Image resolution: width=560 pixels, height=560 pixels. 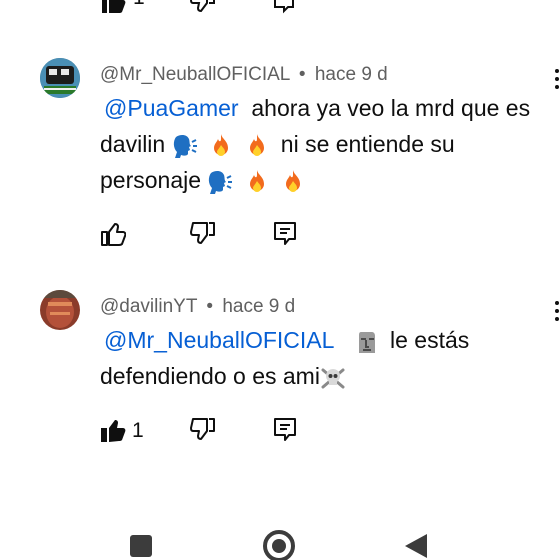 What do you see at coordinates (279, 544) in the screenshot?
I see `home-button` at bounding box center [279, 544].